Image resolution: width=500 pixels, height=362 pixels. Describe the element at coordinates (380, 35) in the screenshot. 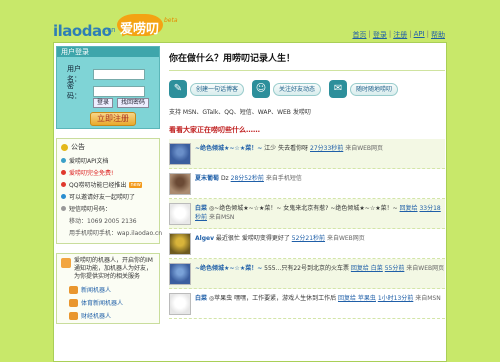

I see `nav-login: 登录` at that location.